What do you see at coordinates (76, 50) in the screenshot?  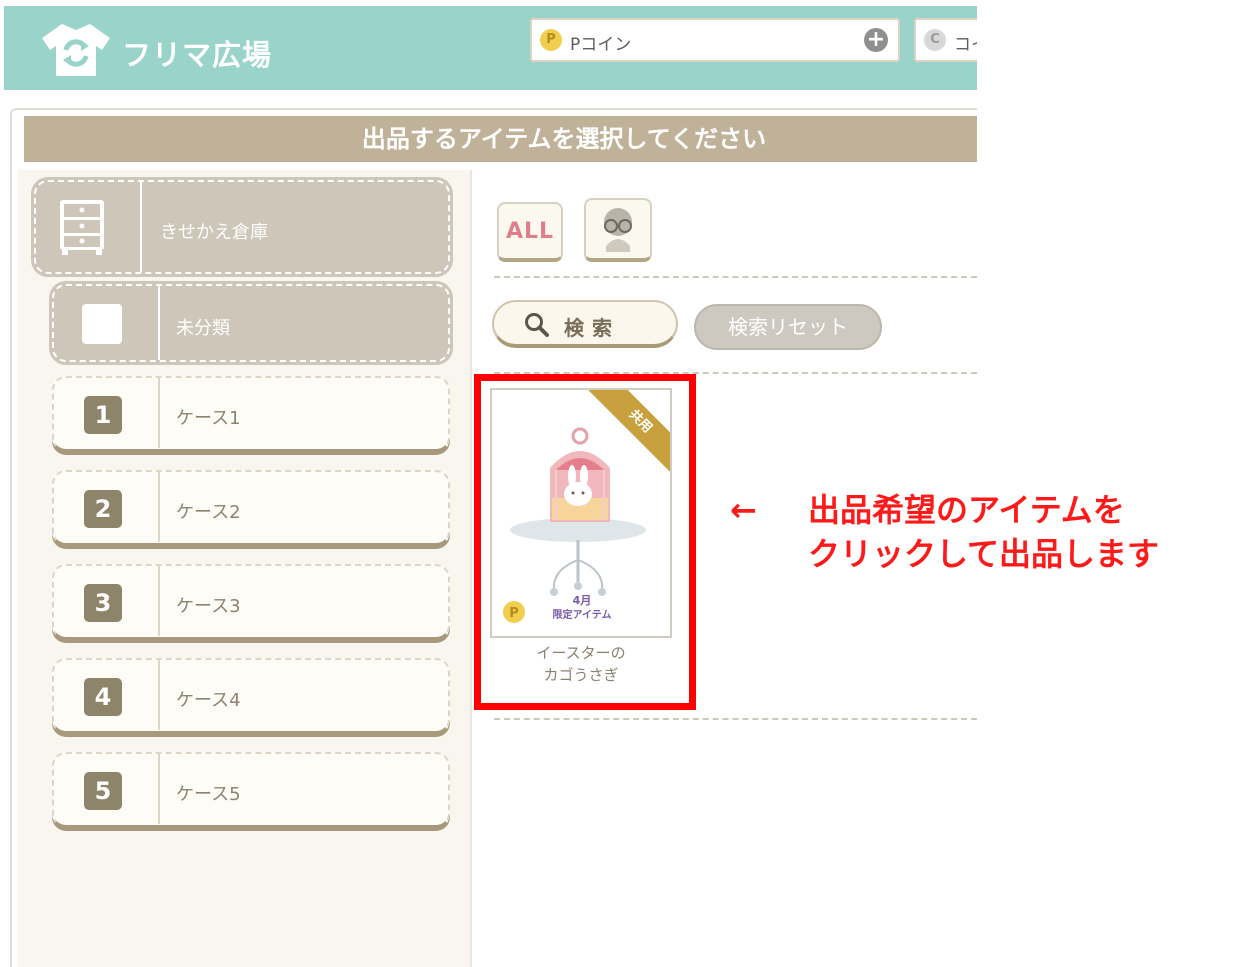 I see `tshirt-recycle-logo-icon` at bounding box center [76, 50].